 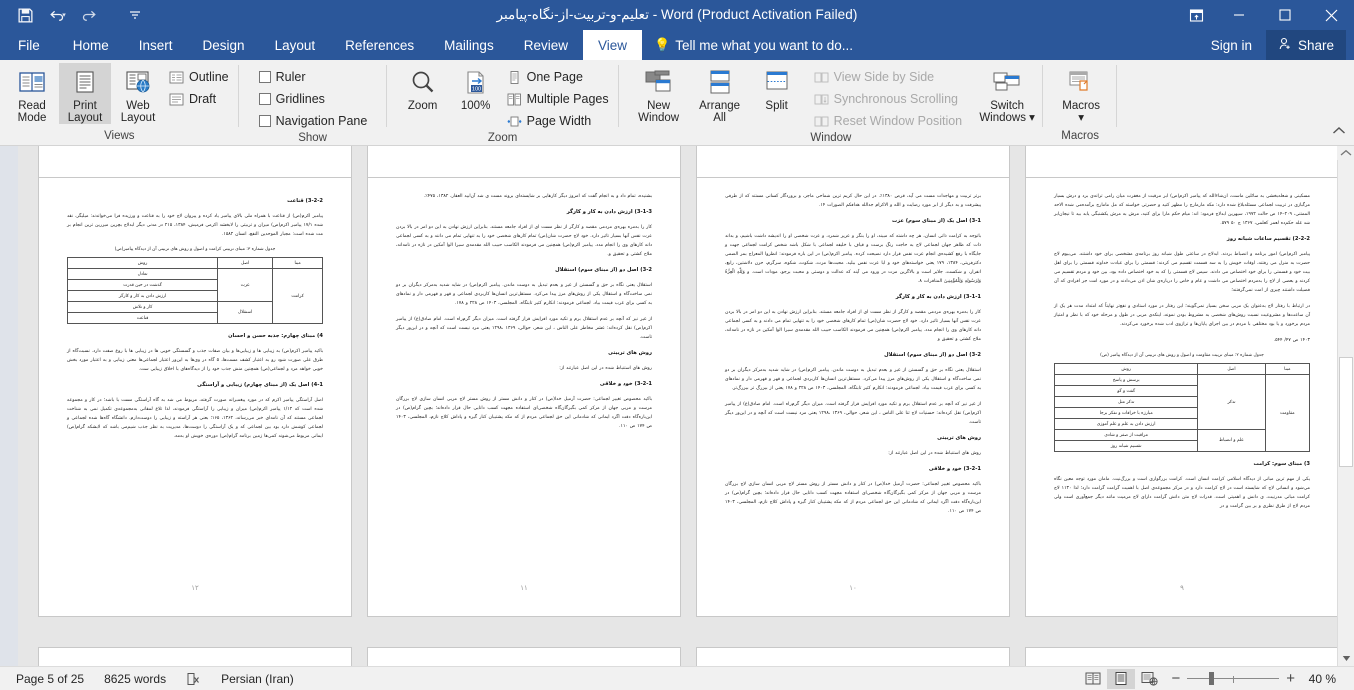 I want to click on page-width-button: Page Width, so click(x=558, y=121).